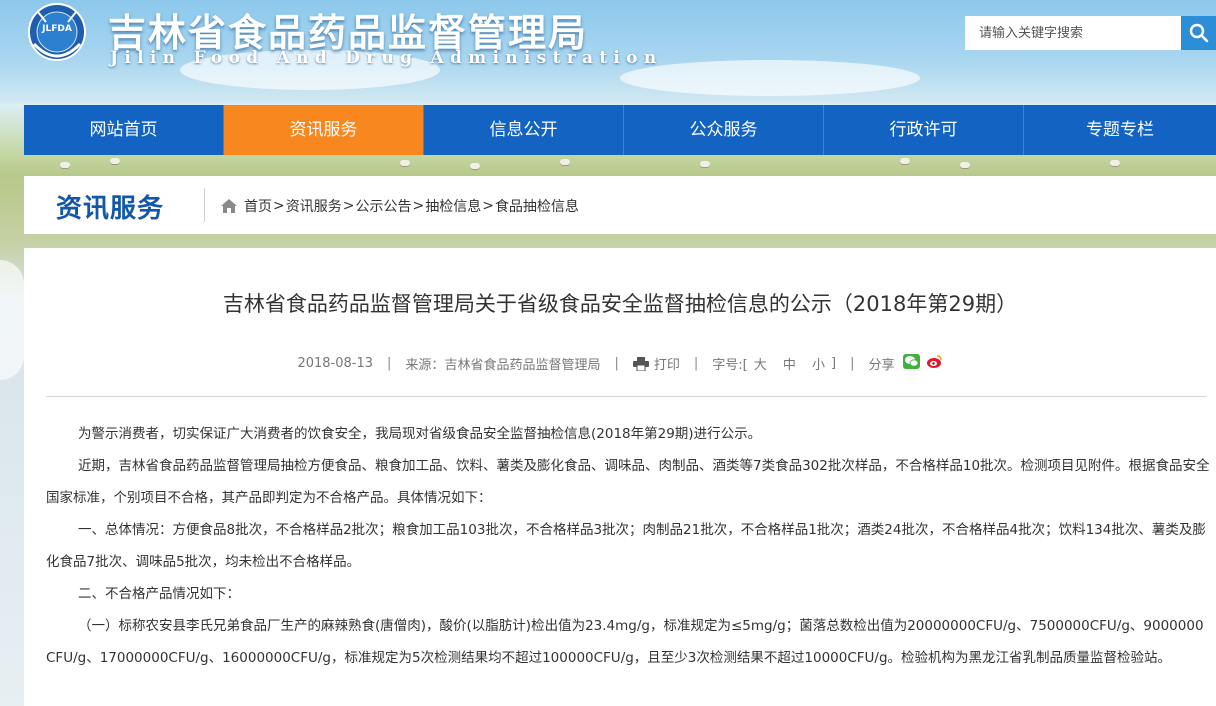 This screenshot has height=706, width=1216. Describe the element at coordinates (666, 365) in the screenshot. I see `print-label: 打印` at that location.